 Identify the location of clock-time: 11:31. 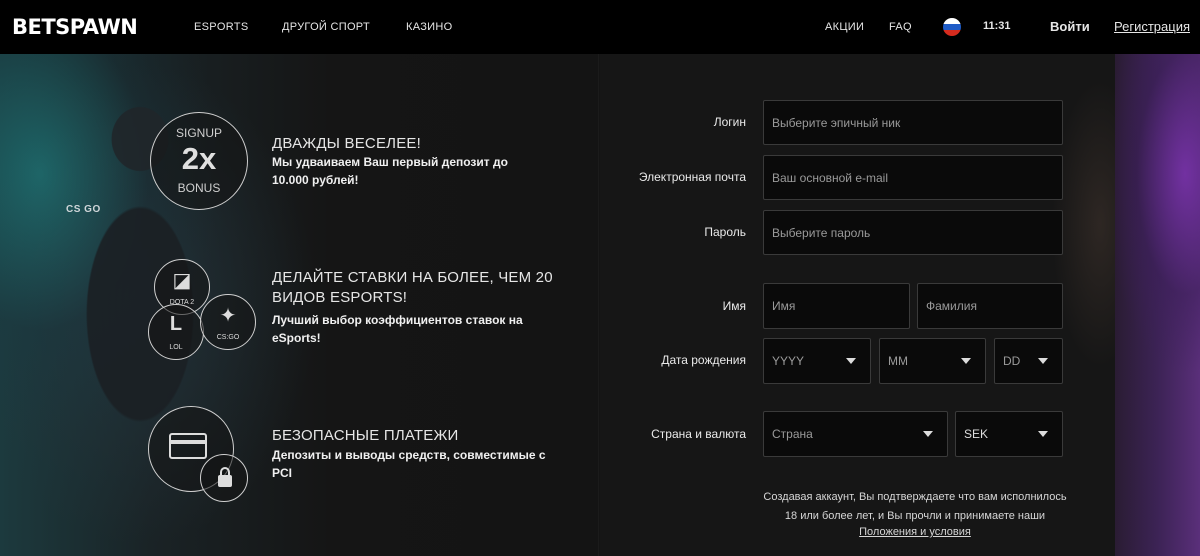
(997, 26).